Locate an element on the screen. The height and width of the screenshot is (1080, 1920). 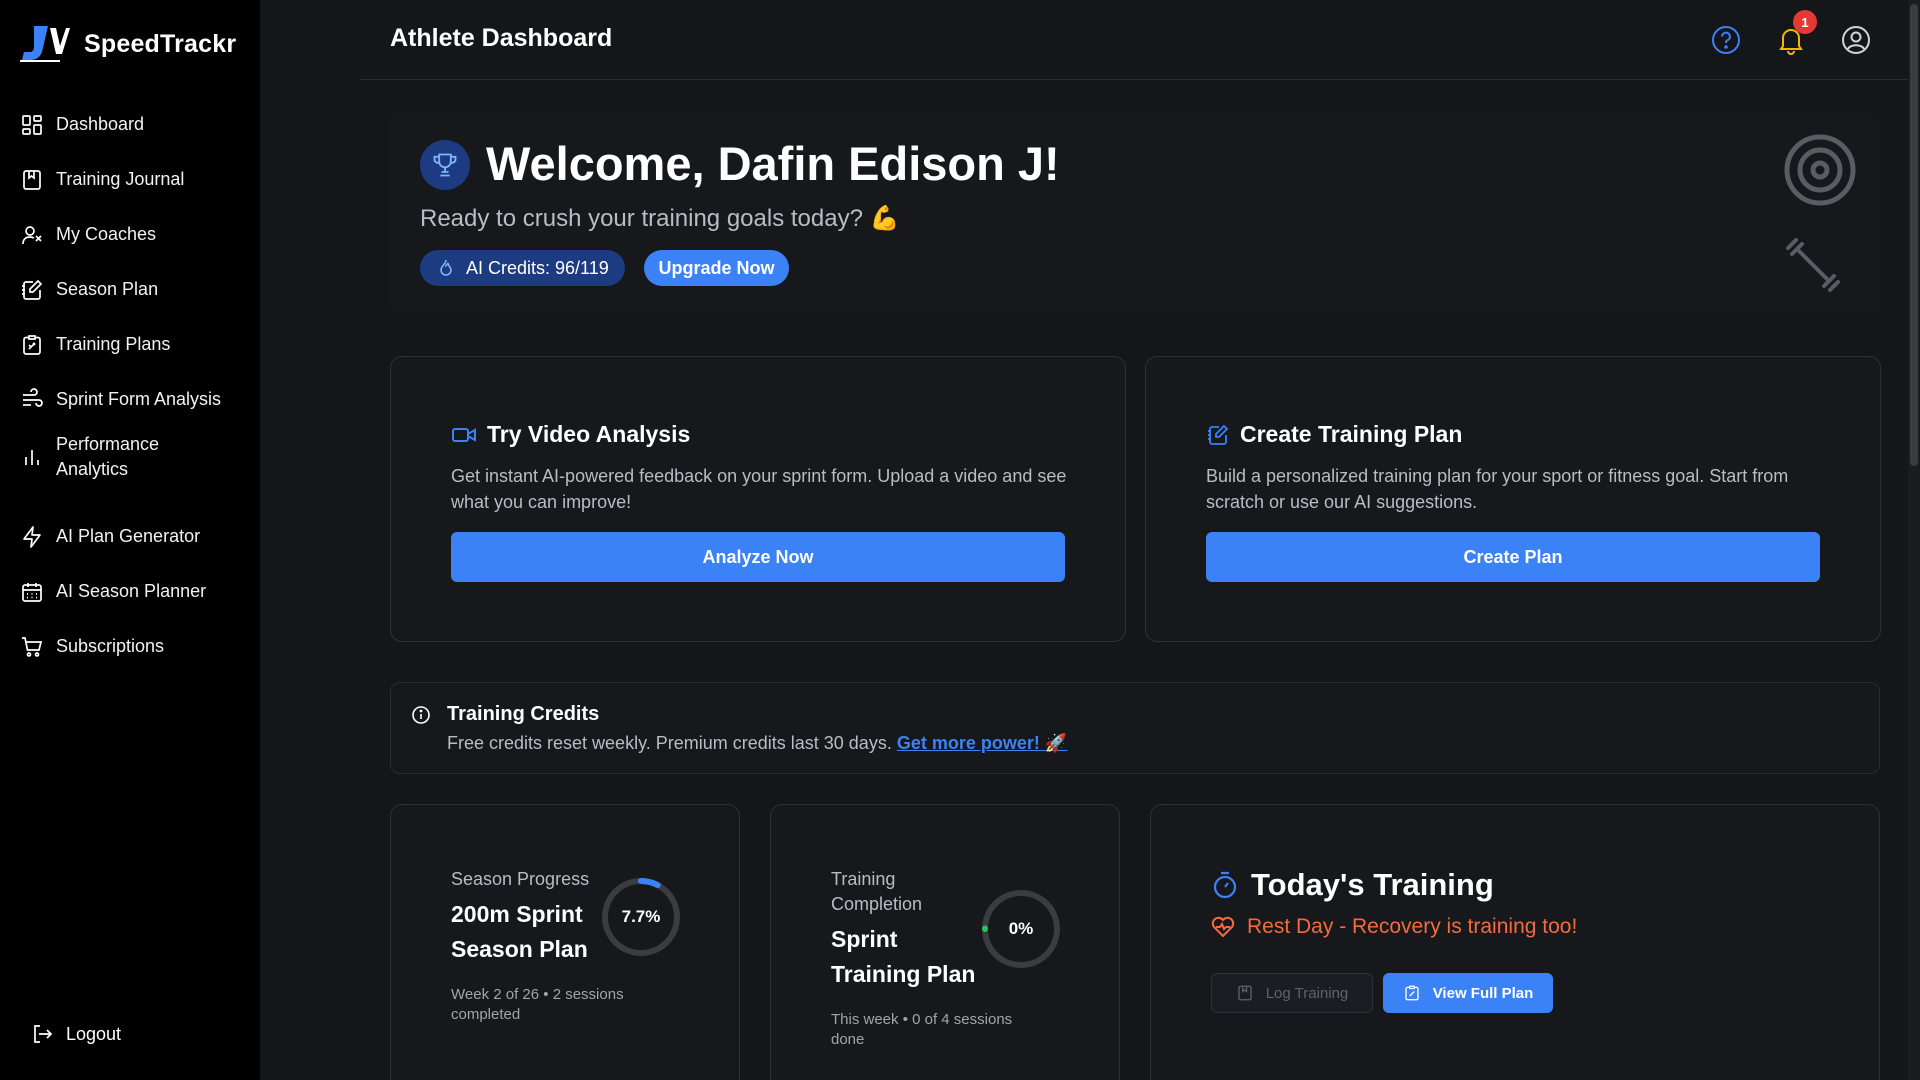
logout-label: Logout is located at coordinates (94, 1033).